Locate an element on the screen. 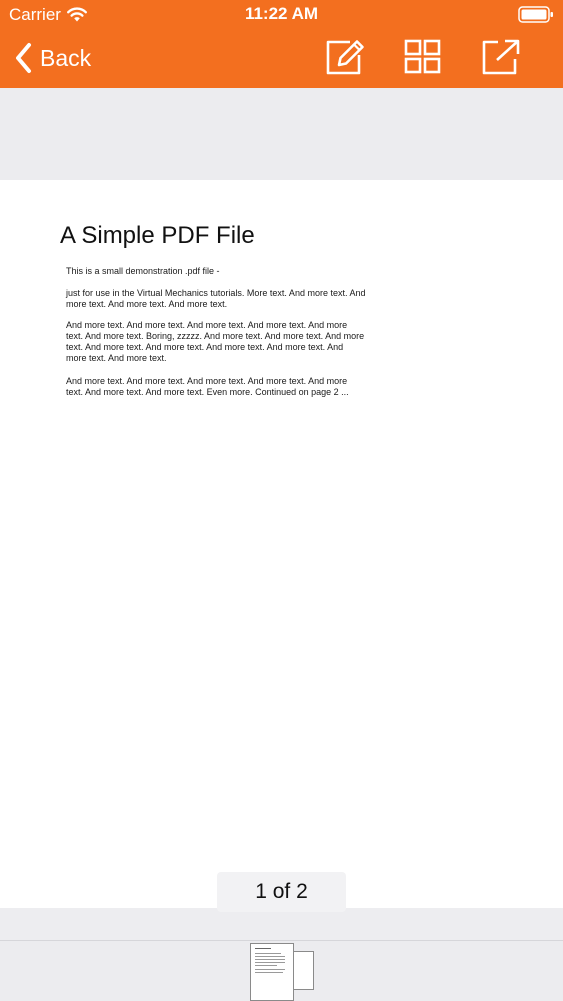  back-label: Back is located at coordinates (66, 58).